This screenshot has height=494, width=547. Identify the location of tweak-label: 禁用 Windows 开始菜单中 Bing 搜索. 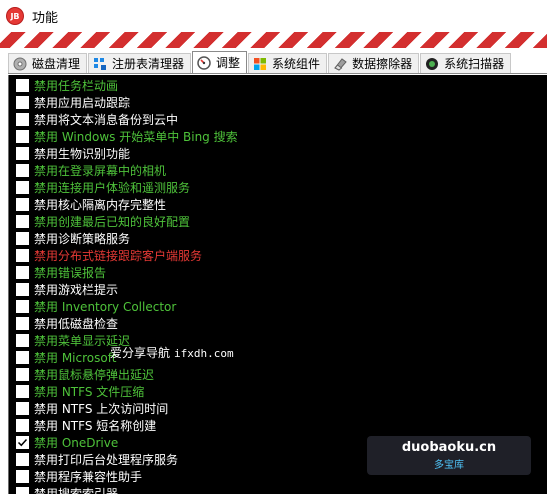
(136, 137).